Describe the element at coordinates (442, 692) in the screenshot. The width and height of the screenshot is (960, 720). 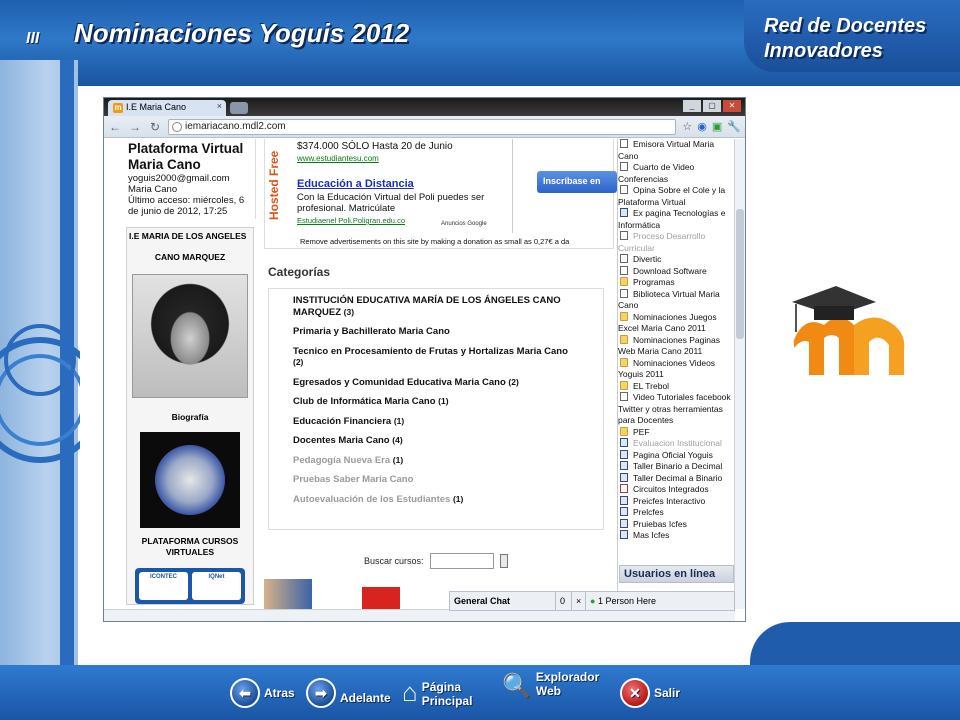
I see `nav-home-button: ⌂ Página Principal` at that location.